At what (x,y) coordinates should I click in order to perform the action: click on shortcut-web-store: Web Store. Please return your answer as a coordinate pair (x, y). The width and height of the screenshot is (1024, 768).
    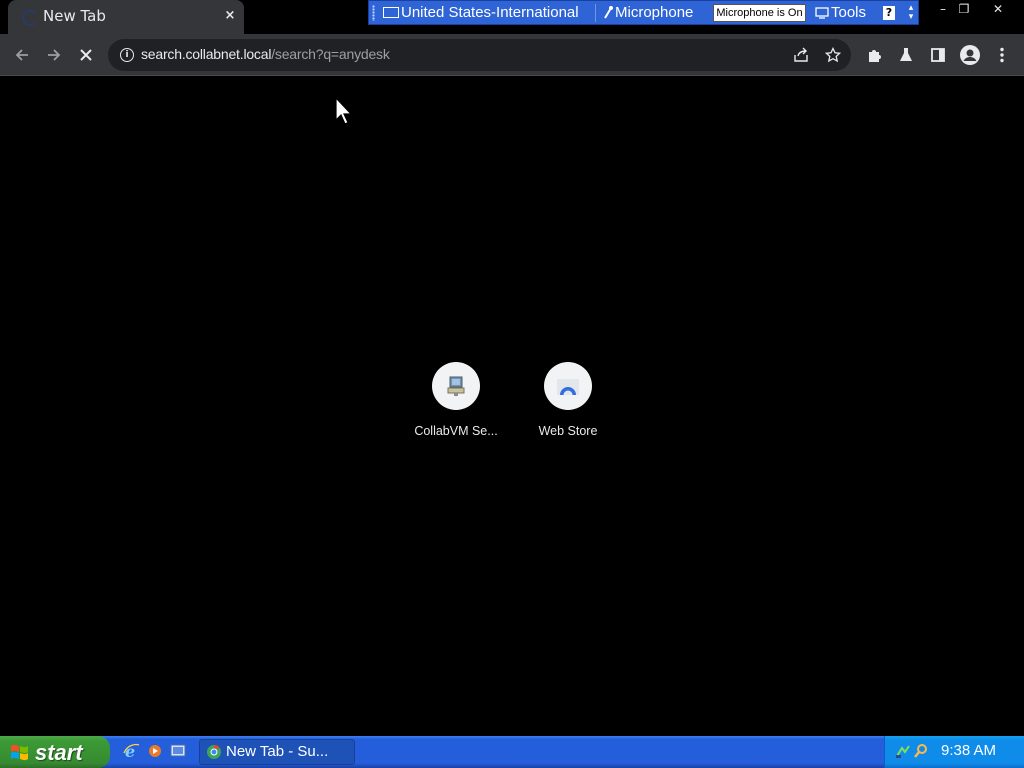
    Looking at the image, I should click on (568, 407).